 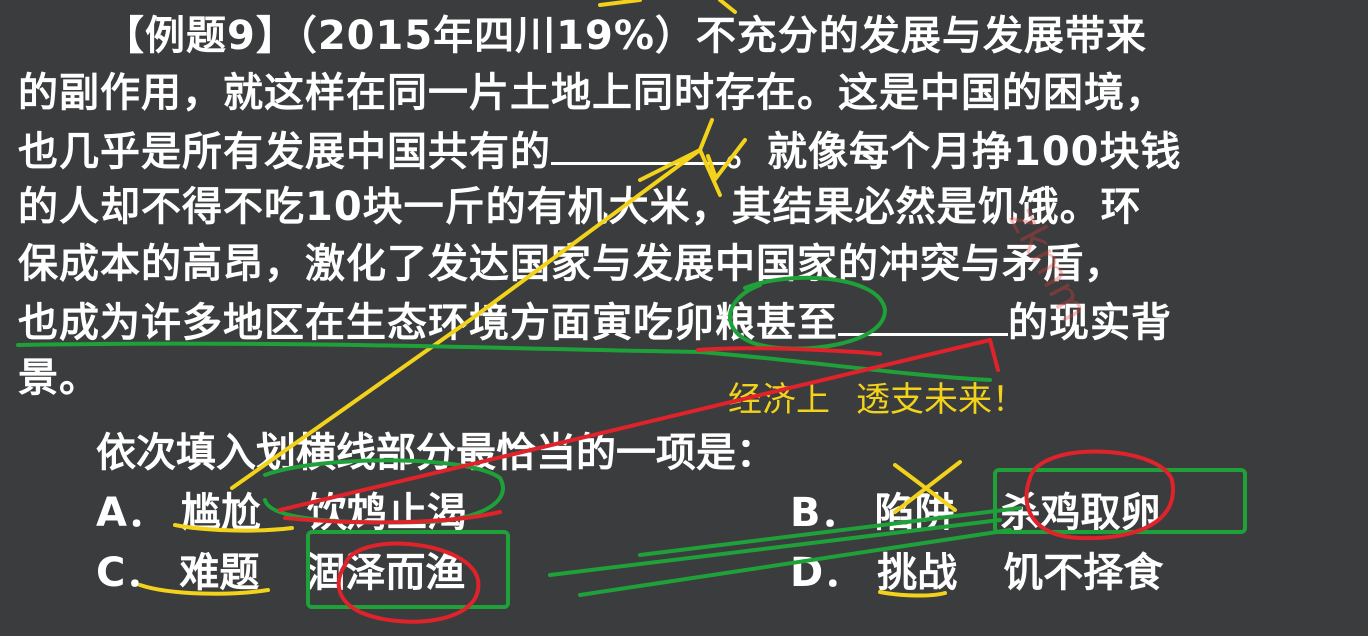 What do you see at coordinates (59, 378) in the screenshot?
I see `passage-line-7: 景。` at bounding box center [59, 378].